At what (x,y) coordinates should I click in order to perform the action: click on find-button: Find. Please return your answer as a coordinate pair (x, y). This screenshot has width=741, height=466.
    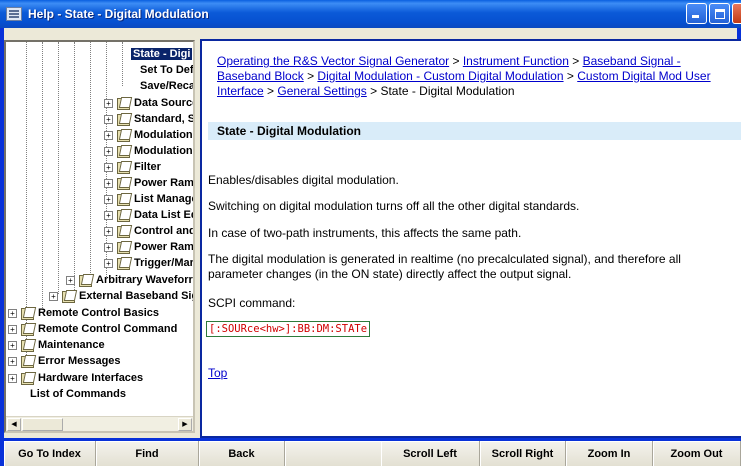
    Looking at the image, I should click on (147, 453).